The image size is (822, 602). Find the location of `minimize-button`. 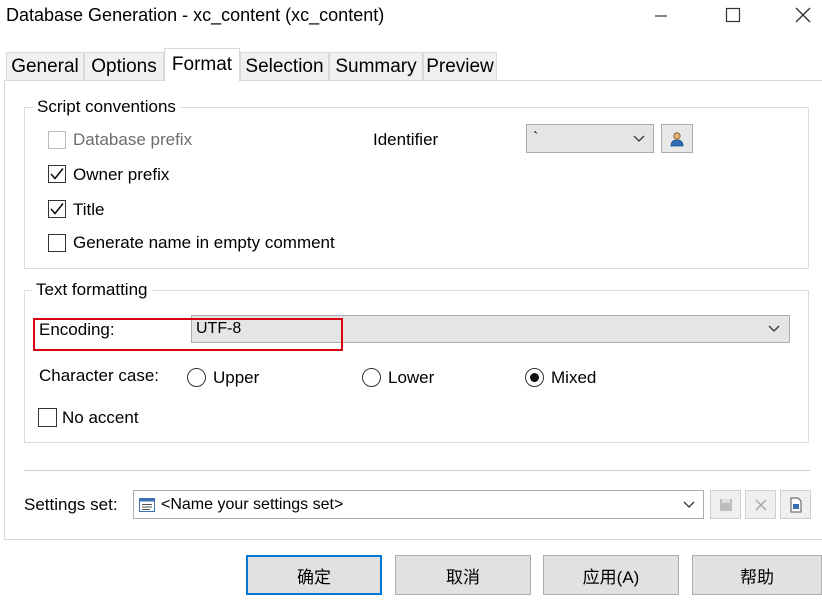

minimize-button is located at coordinates (661, 15).